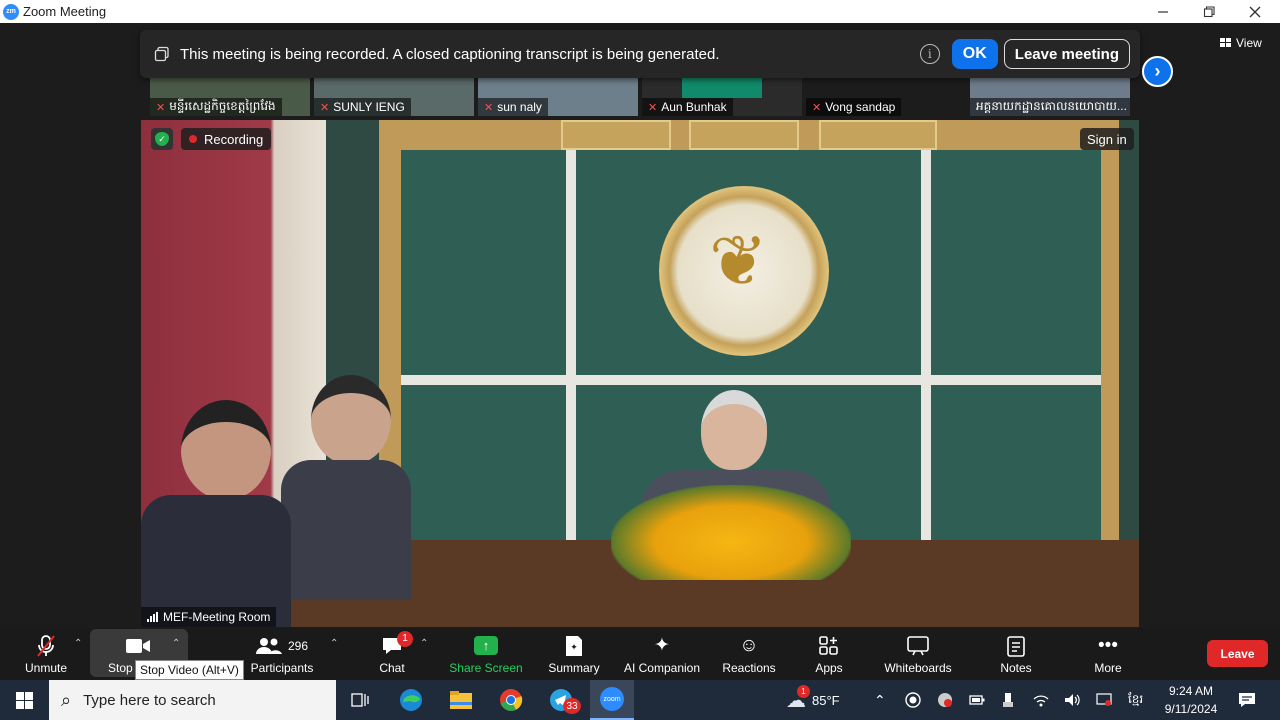  Describe the element at coordinates (392, 667) in the screenshot. I see `chat-label: Chat` at that location.